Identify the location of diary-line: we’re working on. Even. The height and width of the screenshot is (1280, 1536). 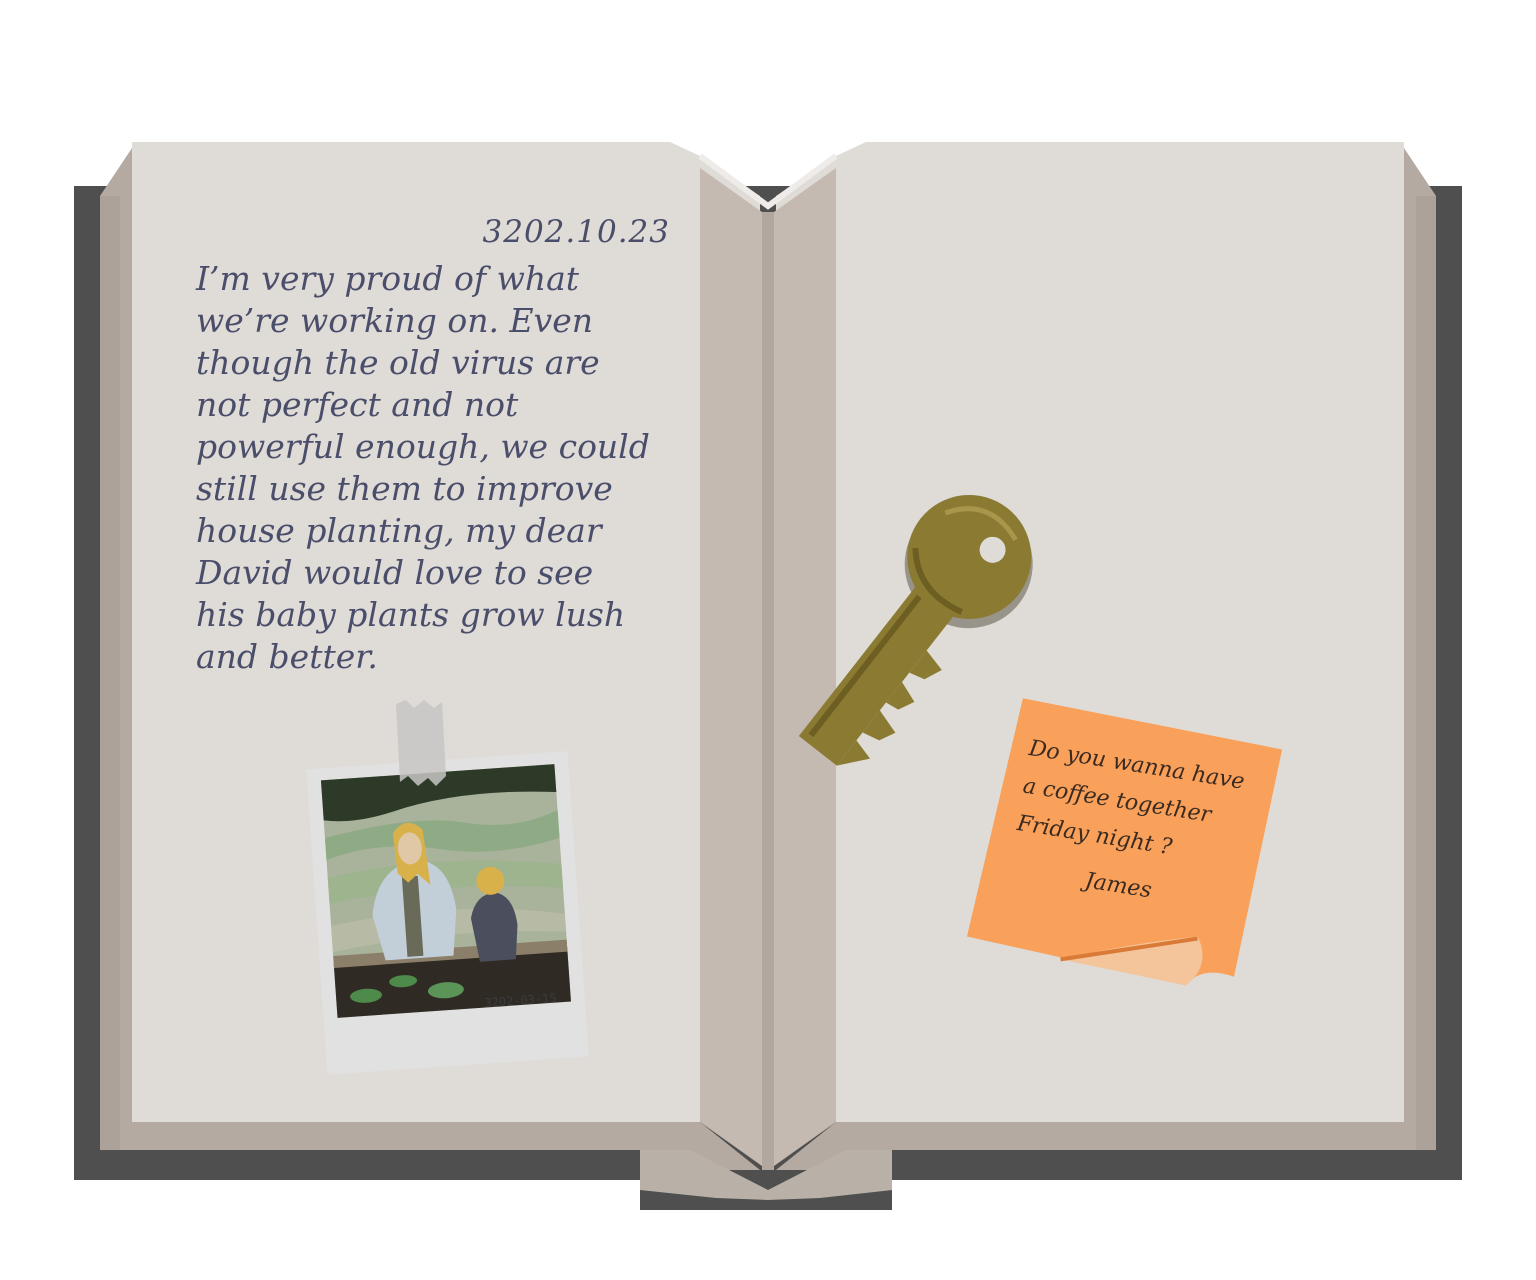
(394, 320).